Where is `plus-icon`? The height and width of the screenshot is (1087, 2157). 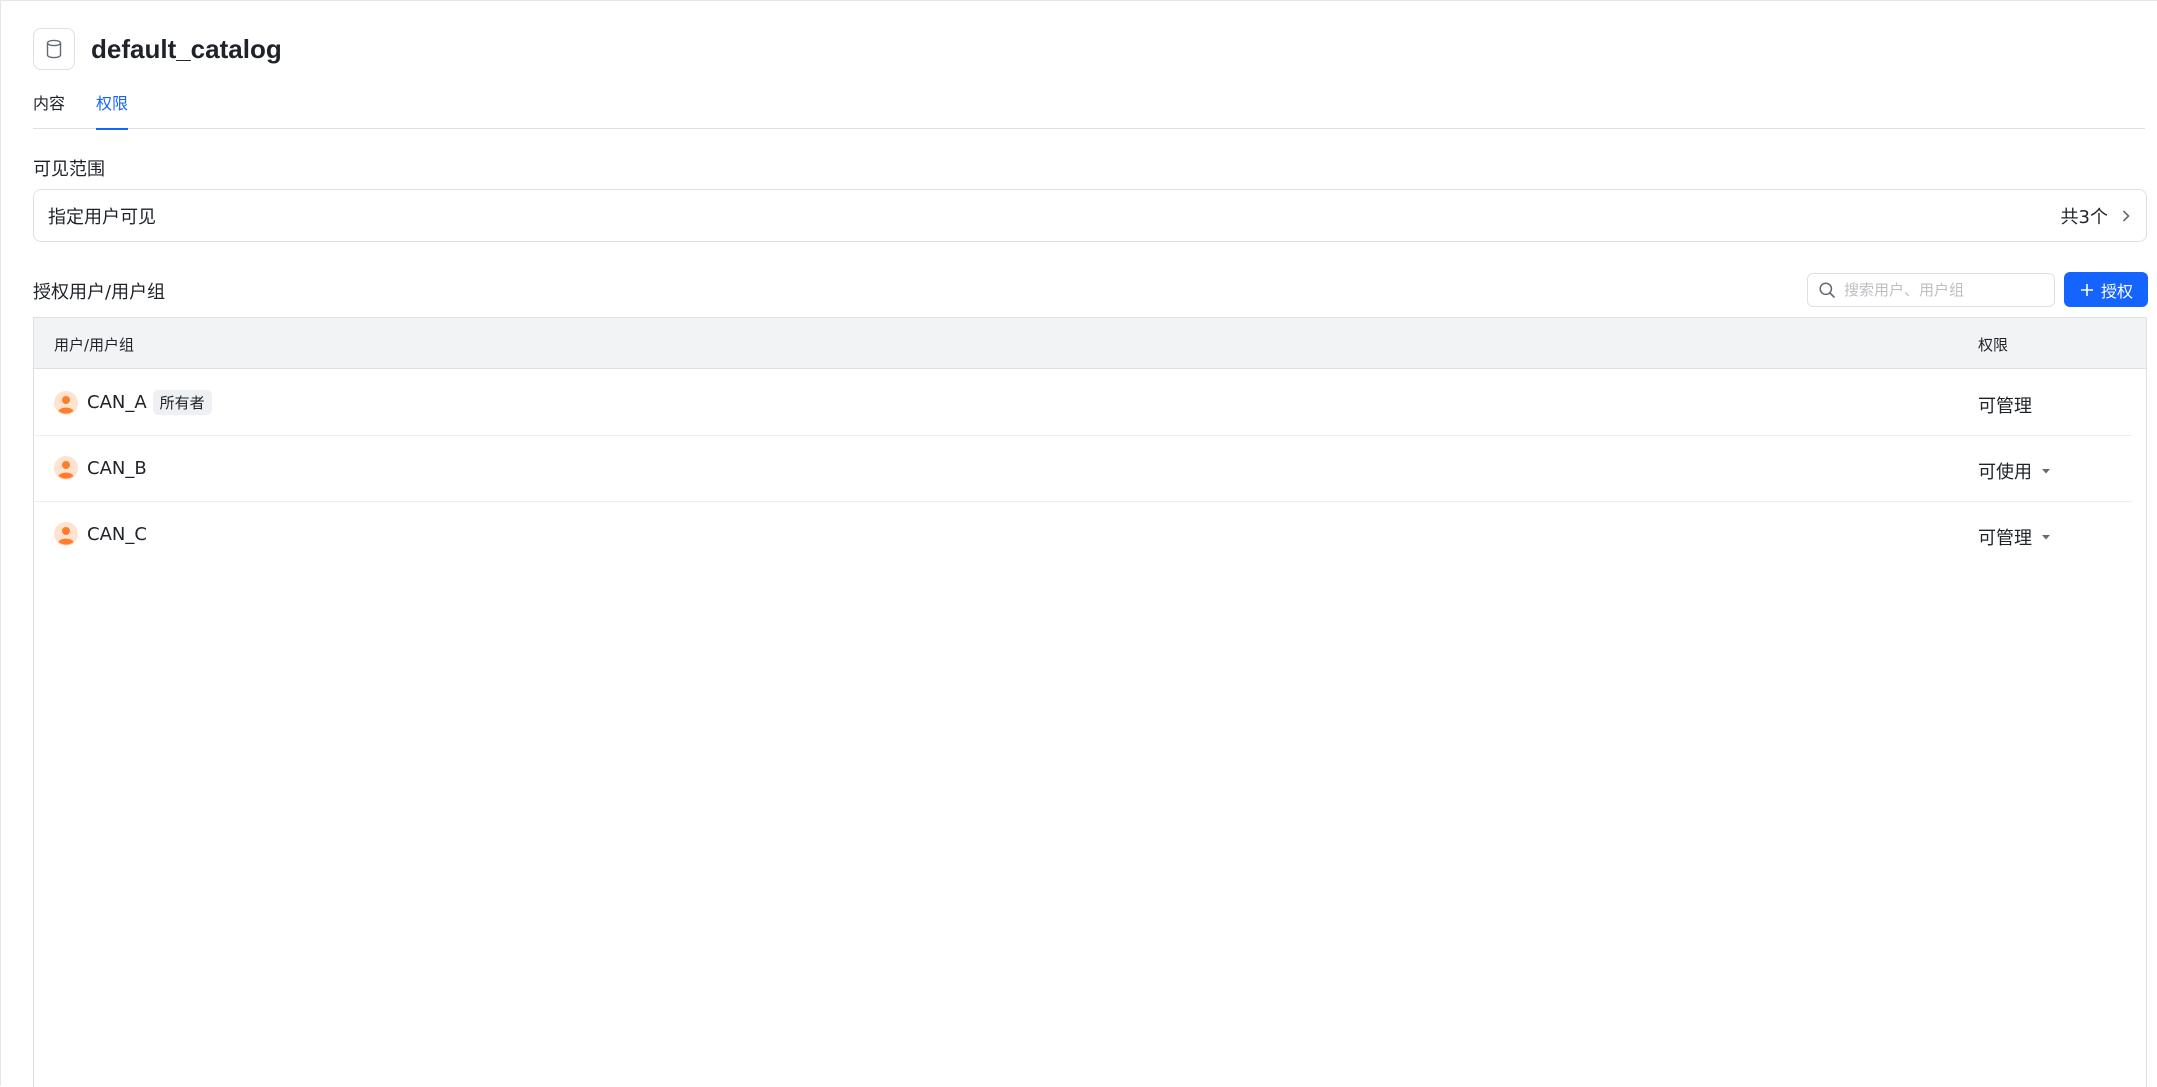 plus-icon is located at coordinates (2086, 289).